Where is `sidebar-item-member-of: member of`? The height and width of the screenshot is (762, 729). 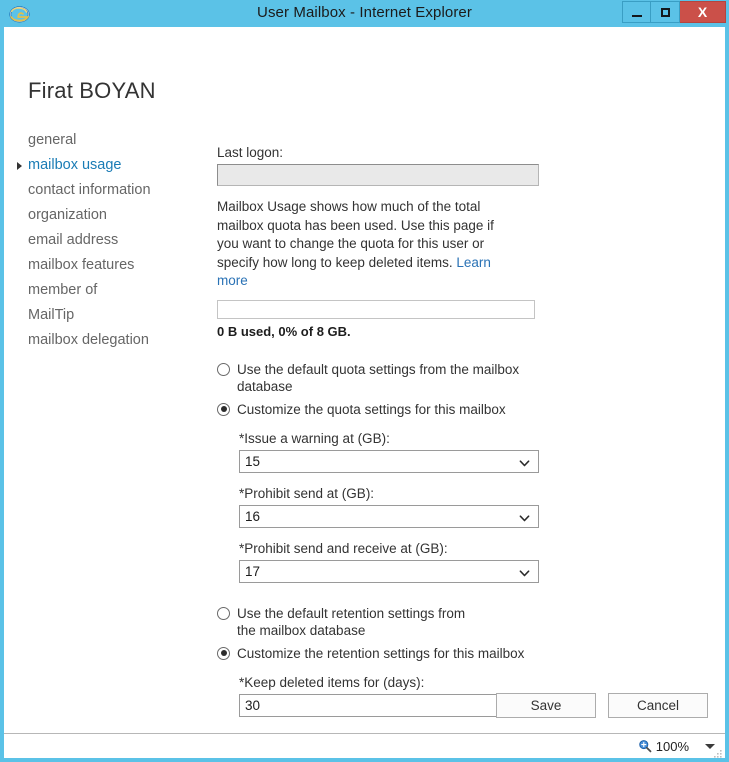 sidebar-item-member-of: member of is located at coordinates (117, 290).